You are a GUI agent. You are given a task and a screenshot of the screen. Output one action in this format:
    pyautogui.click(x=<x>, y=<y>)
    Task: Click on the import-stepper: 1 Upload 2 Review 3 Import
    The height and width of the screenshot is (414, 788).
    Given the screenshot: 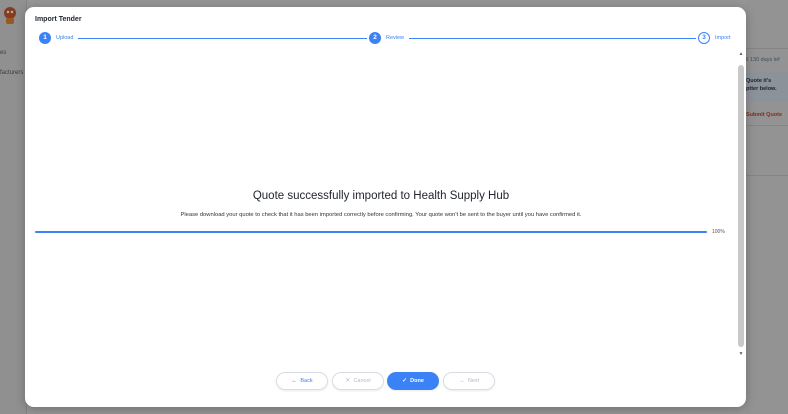 What is the action you would take?
    pyautogui.click(x=385, y=39)
    